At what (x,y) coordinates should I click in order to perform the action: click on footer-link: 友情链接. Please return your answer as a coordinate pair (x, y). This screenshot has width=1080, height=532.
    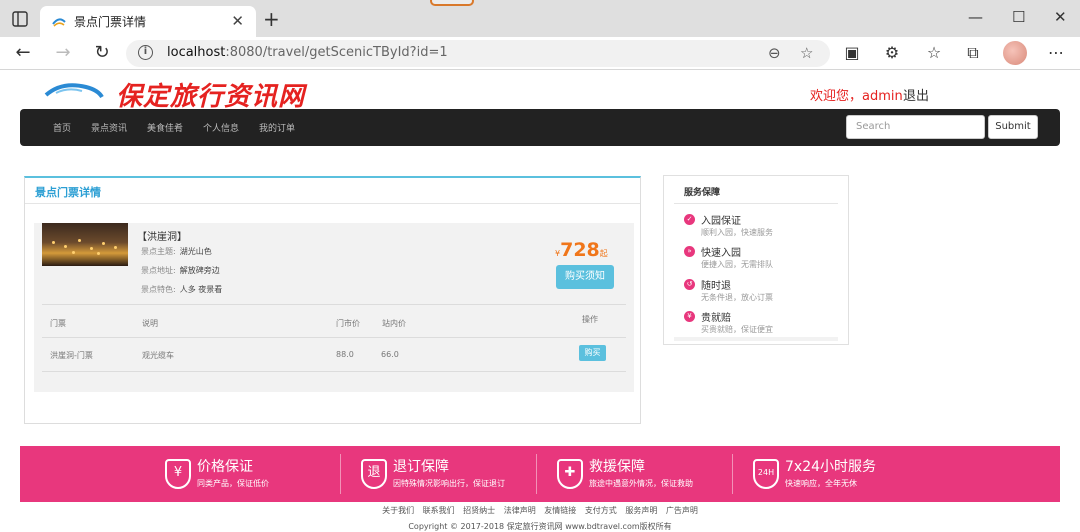
    Looking at the image, I should click on (560, 510).